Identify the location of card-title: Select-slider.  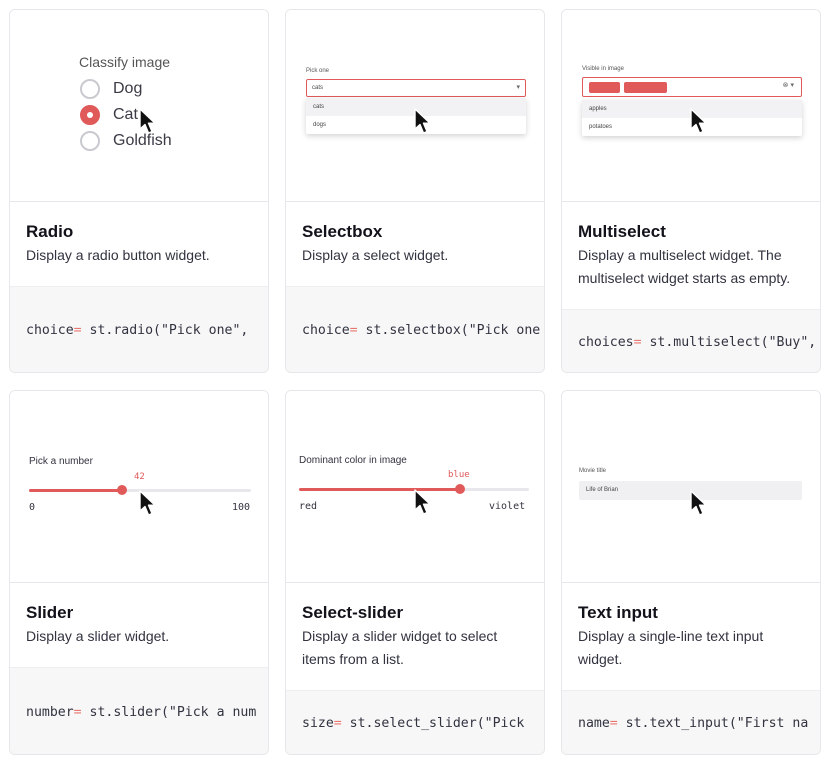
(353, 612).